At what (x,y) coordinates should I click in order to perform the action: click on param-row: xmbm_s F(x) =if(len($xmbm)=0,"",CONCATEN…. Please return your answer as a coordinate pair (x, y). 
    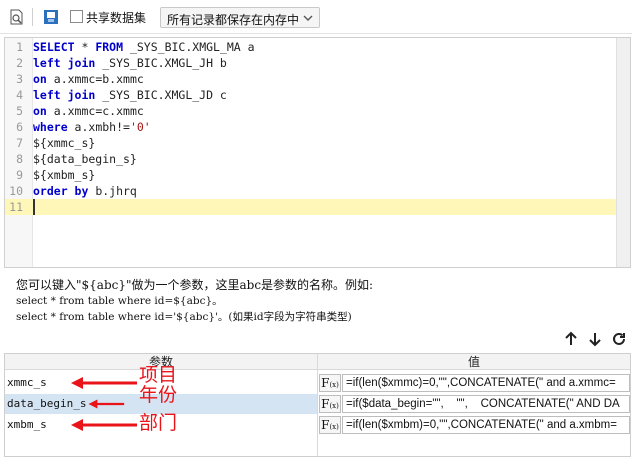
    Looking at the image, I should click on (317, 424).